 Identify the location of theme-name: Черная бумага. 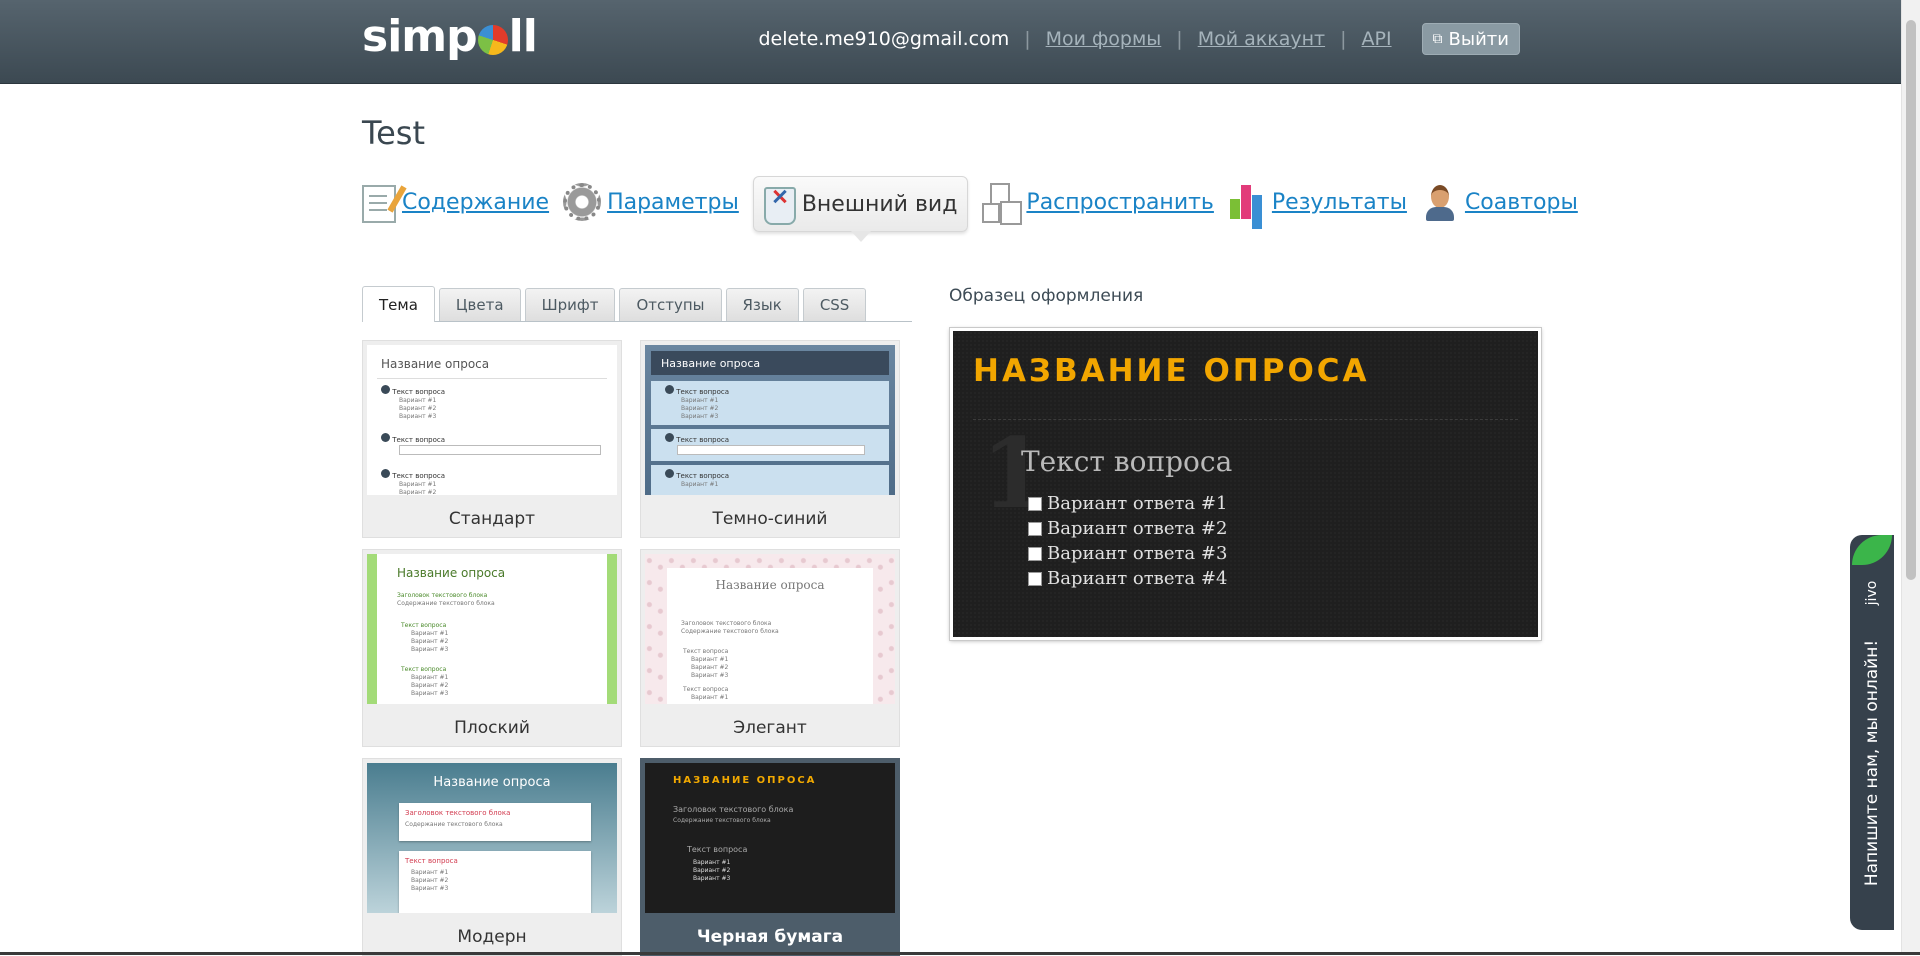
(770, 937).